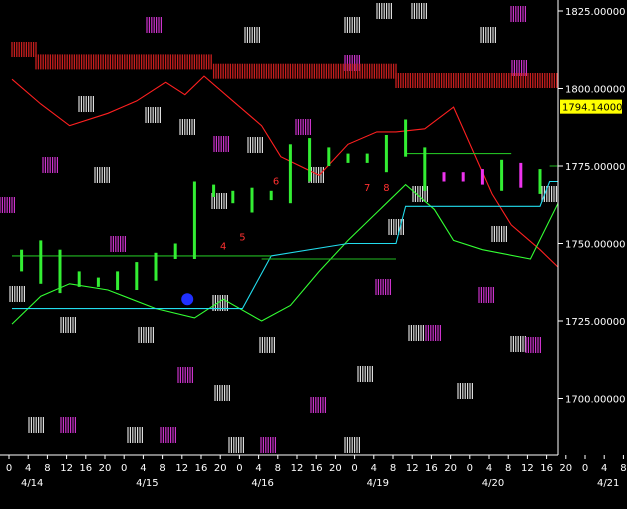  Describe the element at coordinates (66, 468) in the screenshot. I see `x-tick-label-3: 12` at that location.